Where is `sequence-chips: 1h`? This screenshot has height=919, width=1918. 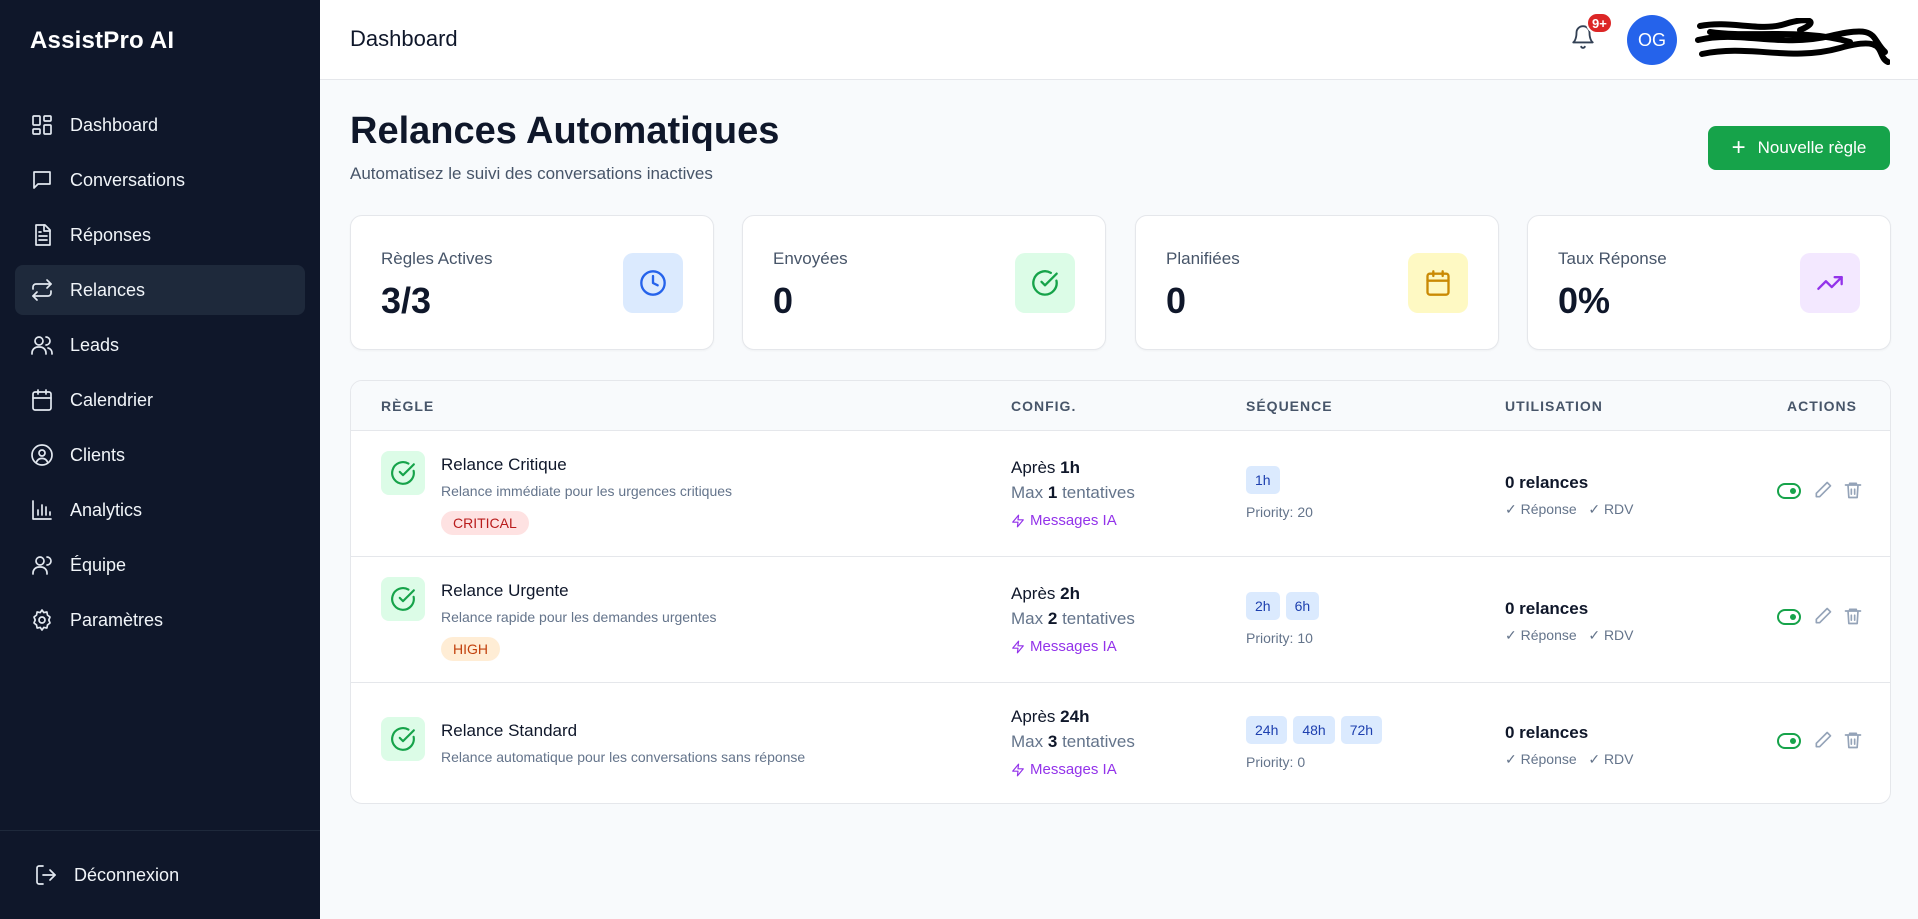
sequence-chips: 1h is located at coordinates (1263, 480).